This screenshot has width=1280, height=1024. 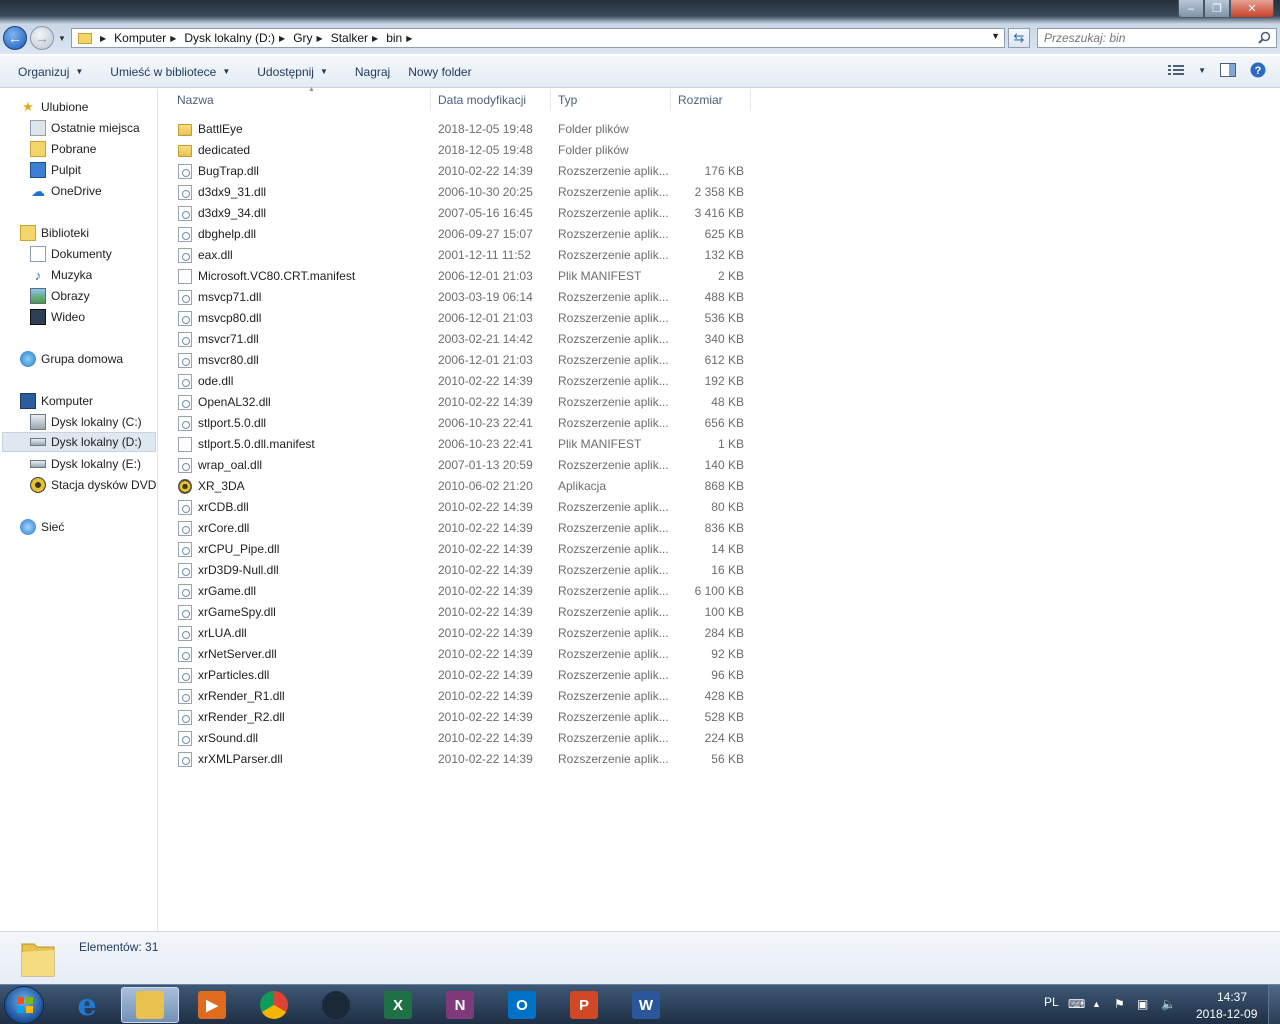 What do you see at coordinates (1217, 9) in the screenshot?
I see `maximize-button: ❐` at bounding box center [1217, 9].